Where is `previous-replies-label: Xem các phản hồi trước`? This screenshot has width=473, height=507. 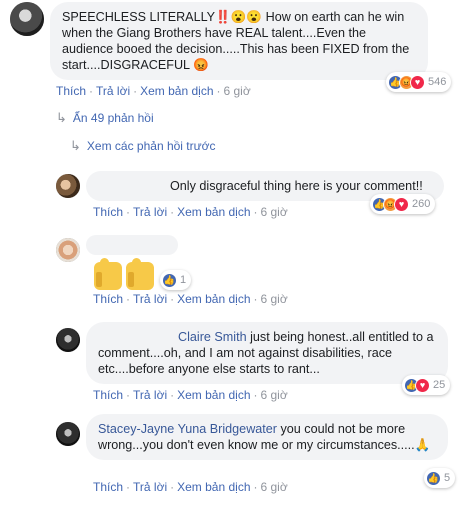
previous-replies-label: Xem các phản hồi trước is located at coordinates (151, 146).